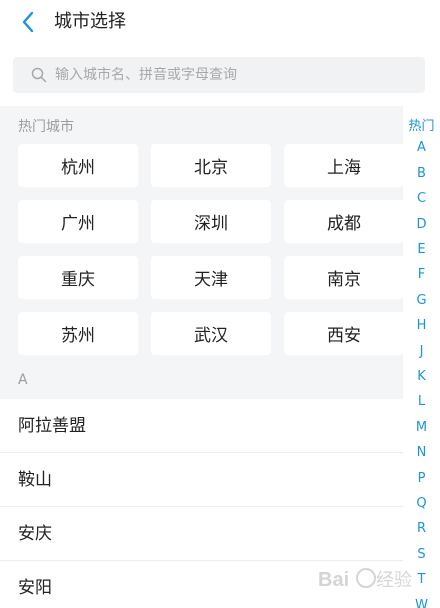 This screenshot has height=608, width=440. I want to click on hot-city-button: 西安, so click(344, 333).